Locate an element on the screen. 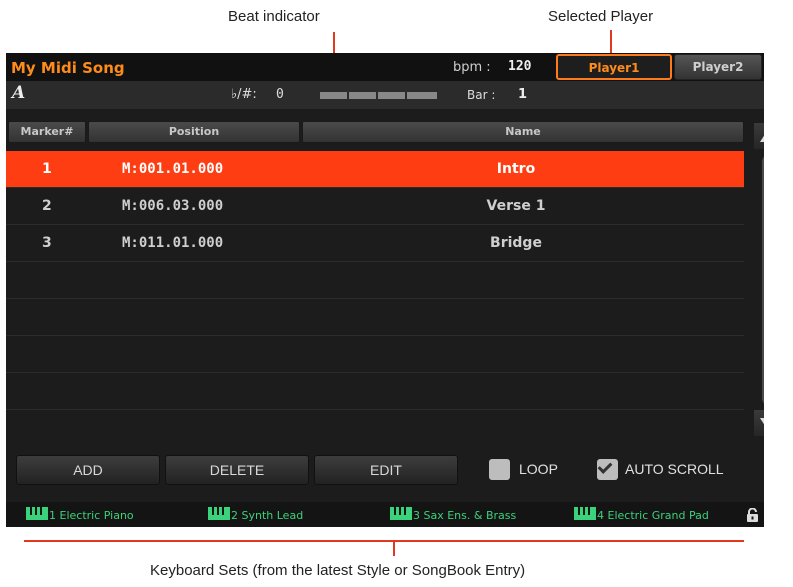  bar-label: Bar : is located at coordinates (481, 95).